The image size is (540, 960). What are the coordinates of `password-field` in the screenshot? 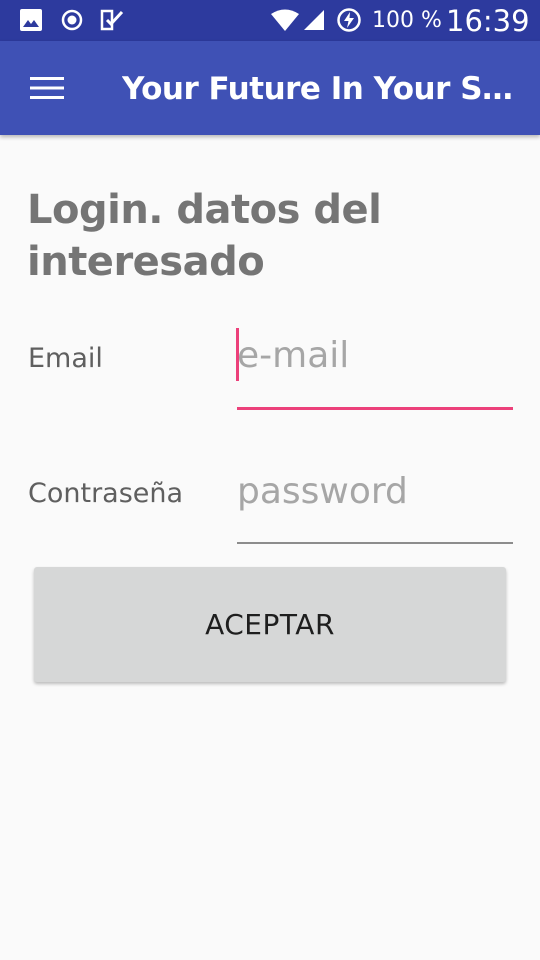 It's located at (375, 492).